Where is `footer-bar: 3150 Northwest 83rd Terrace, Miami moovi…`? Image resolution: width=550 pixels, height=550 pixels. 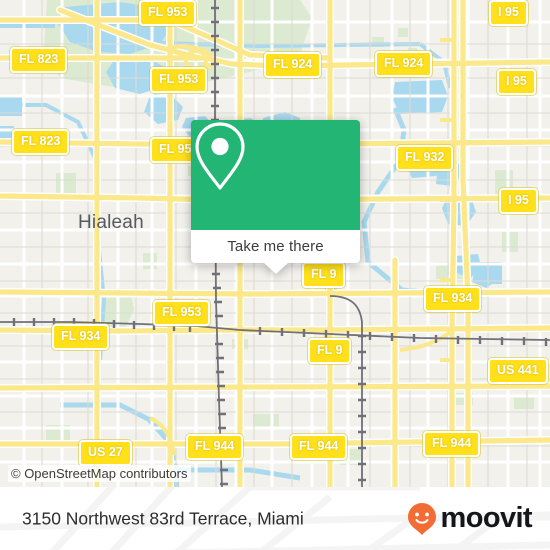
footer-bar: 3150 Northwest 83rd Terrace, Miami moovi… is located at coordinates (275, 518).